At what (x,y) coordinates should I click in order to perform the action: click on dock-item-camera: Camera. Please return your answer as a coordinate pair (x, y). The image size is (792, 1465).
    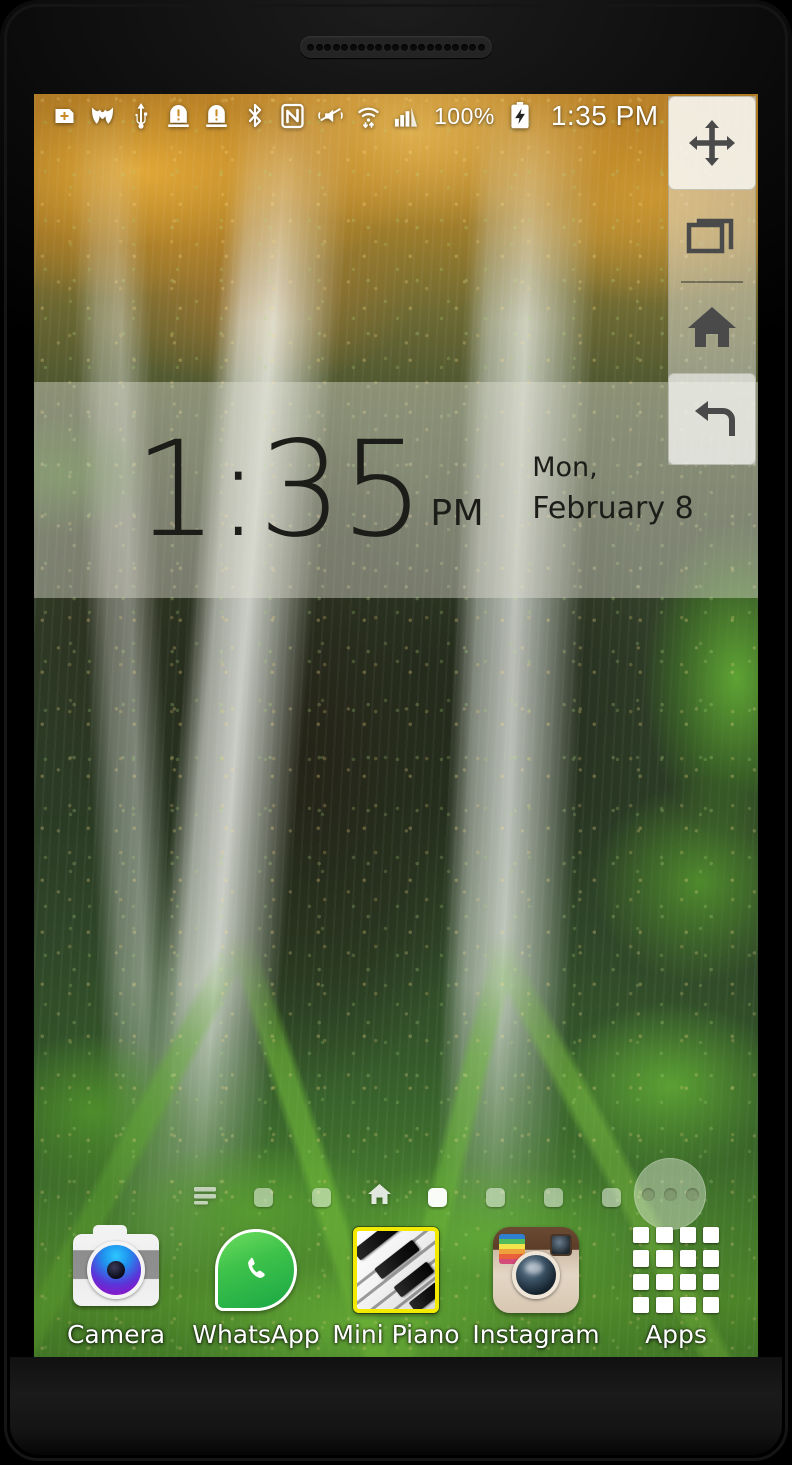
    Looking at the image, I should click on (116, 1287).